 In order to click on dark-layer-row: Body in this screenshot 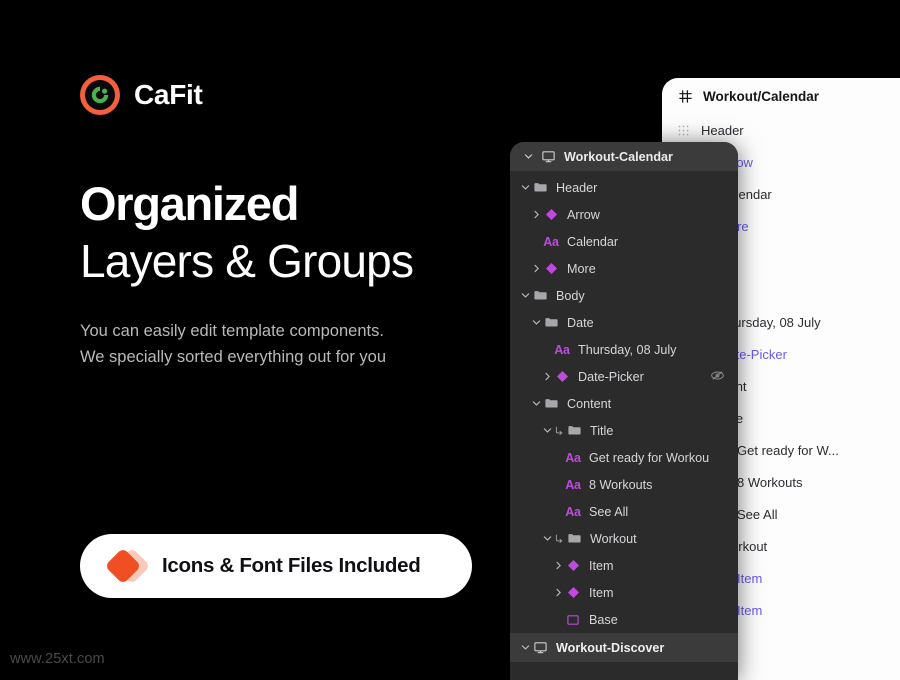, I will do `click(624, 295)`.